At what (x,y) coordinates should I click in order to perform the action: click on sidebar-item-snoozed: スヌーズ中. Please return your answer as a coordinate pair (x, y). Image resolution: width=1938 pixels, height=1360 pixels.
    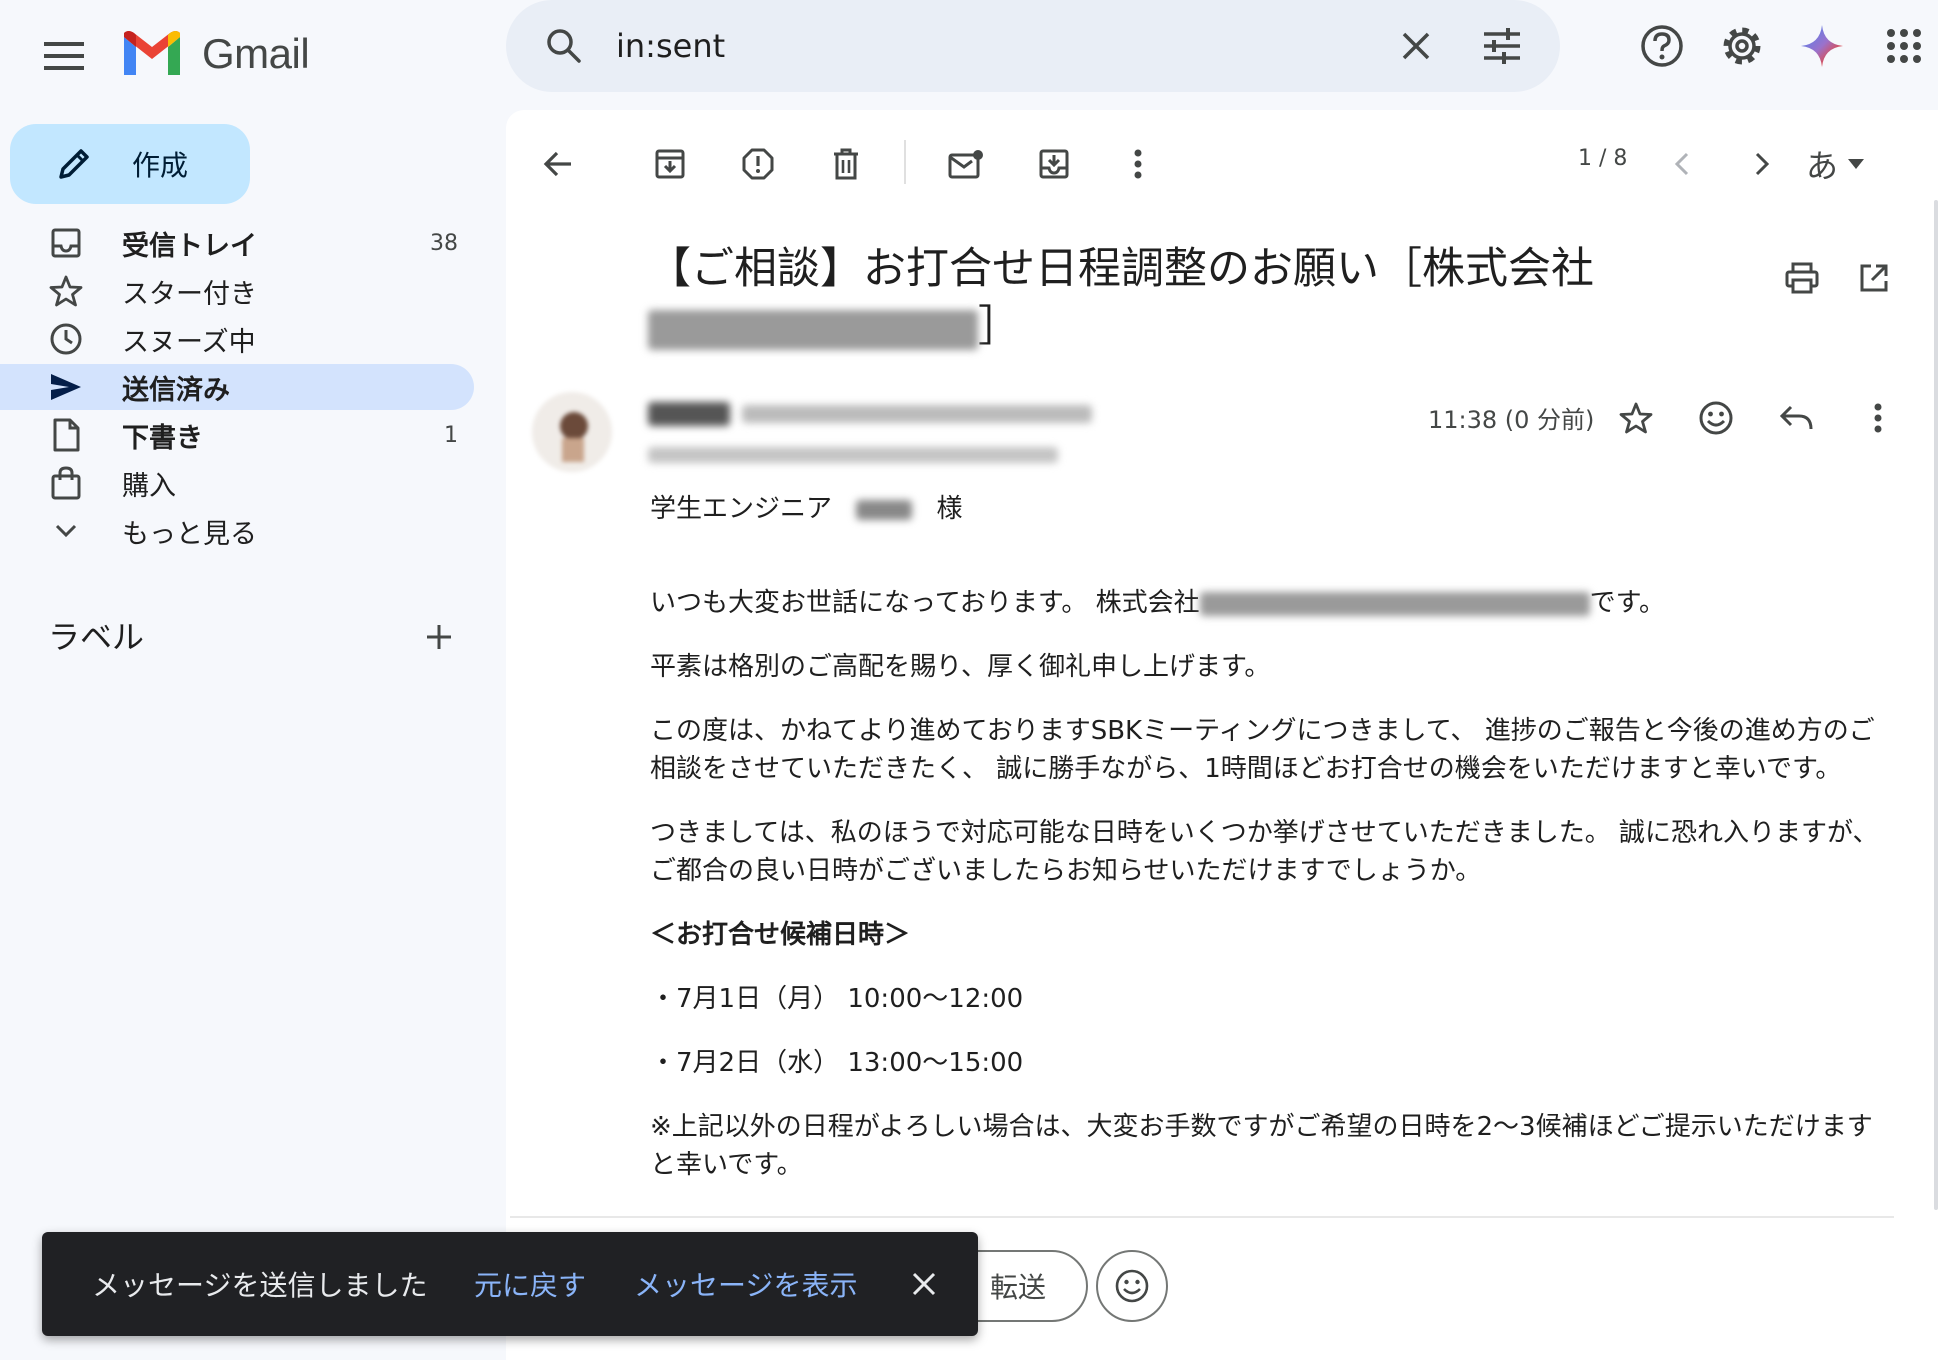
    Looking at the image, I should click on (237, 339).